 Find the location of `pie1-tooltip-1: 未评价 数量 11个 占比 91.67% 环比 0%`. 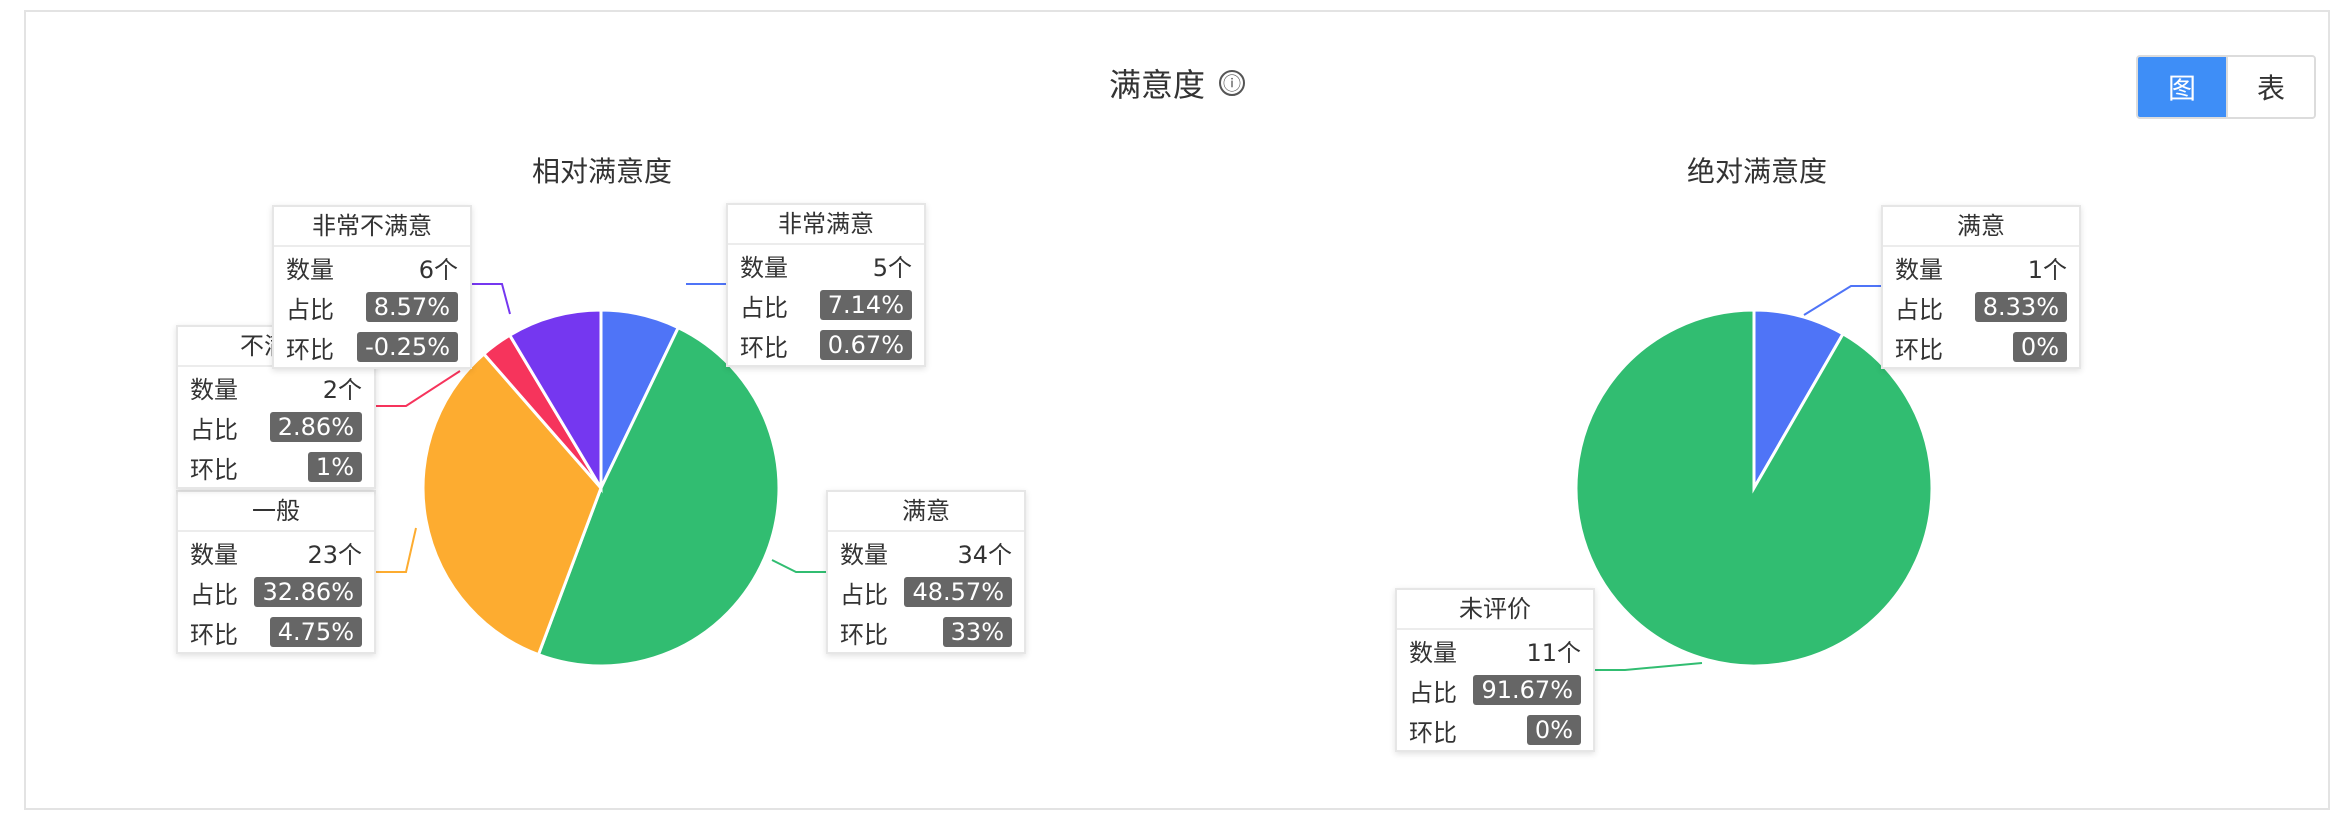

pie1-tooltip-1: 未评价 数量 11个 占比 91.67% 环比 0% is located at coordinates (1495, 670).